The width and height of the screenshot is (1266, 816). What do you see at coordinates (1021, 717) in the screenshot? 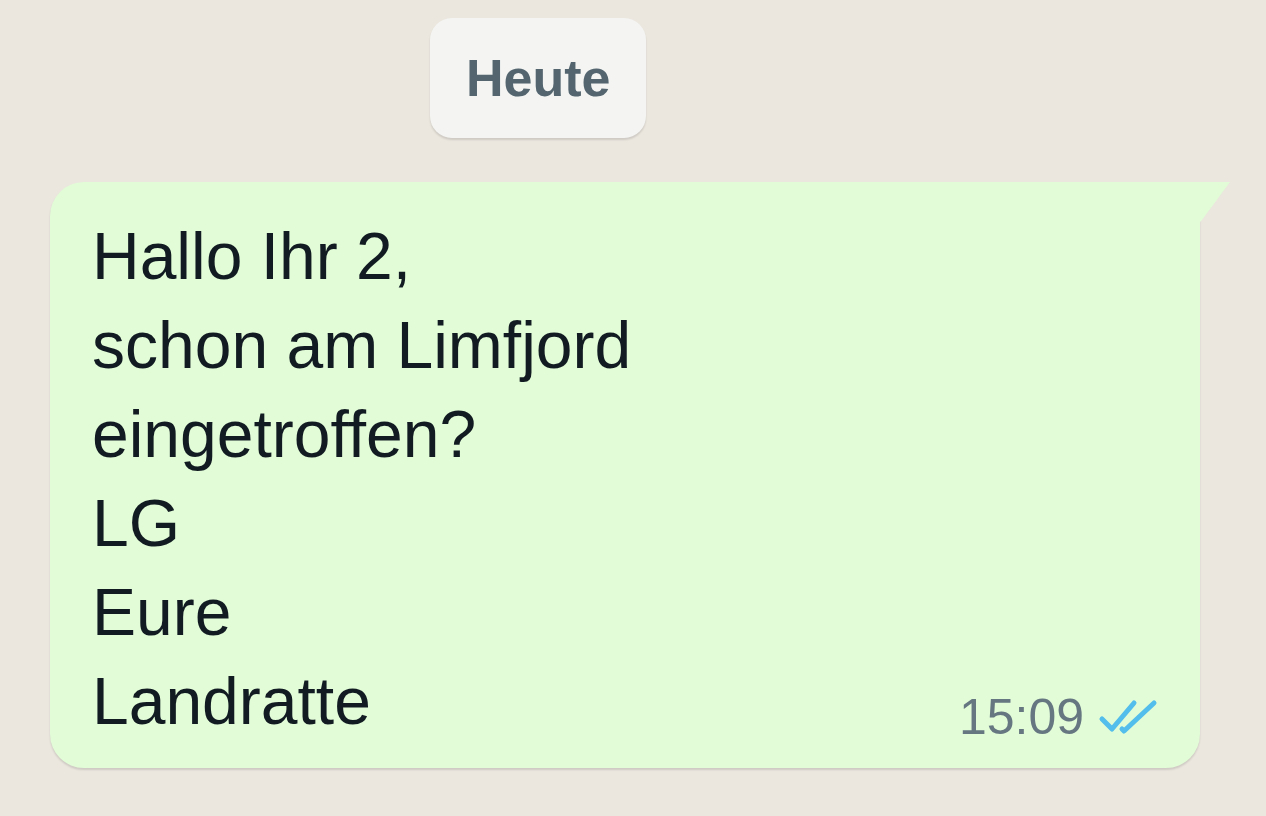
I see `message-time: 15:09` at bounding box center [1021, 717].